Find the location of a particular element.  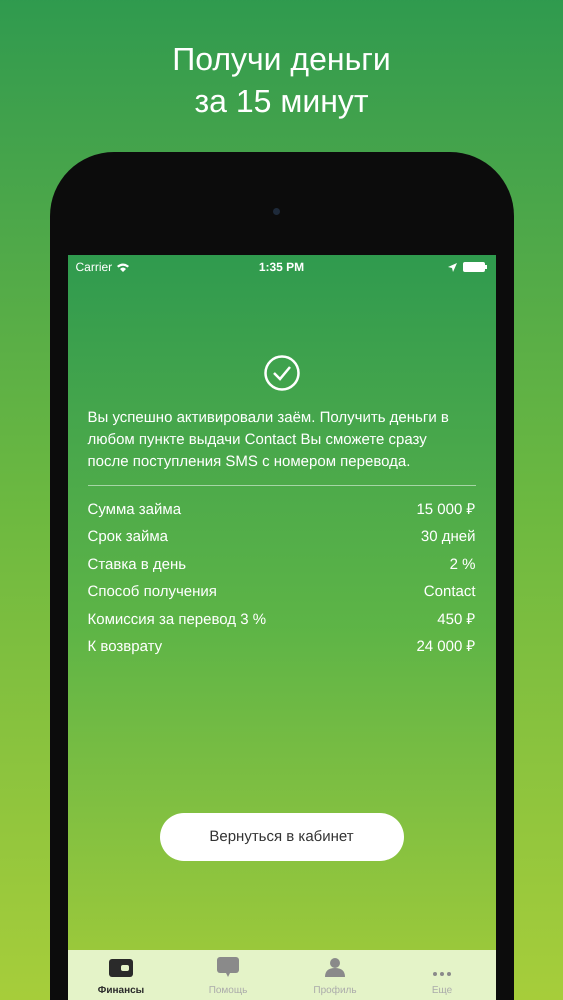

tab: Профиль is located at coordinates (335, 975).